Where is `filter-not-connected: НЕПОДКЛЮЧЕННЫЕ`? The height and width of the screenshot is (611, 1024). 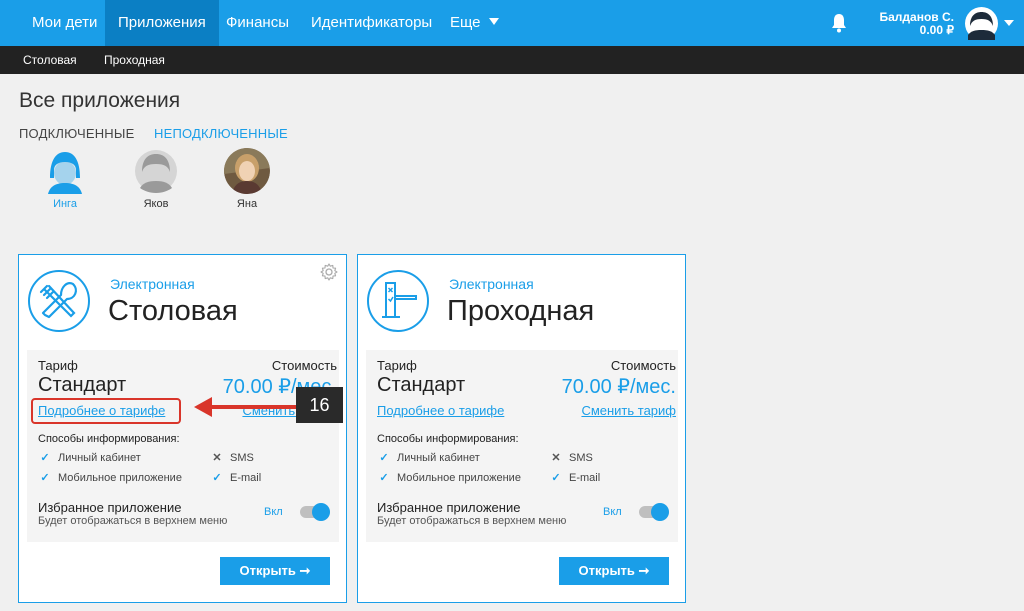 filter-not-connected: НЕПОДКЛЮЧЕННЫЕ is located at coordinates (221, 133).